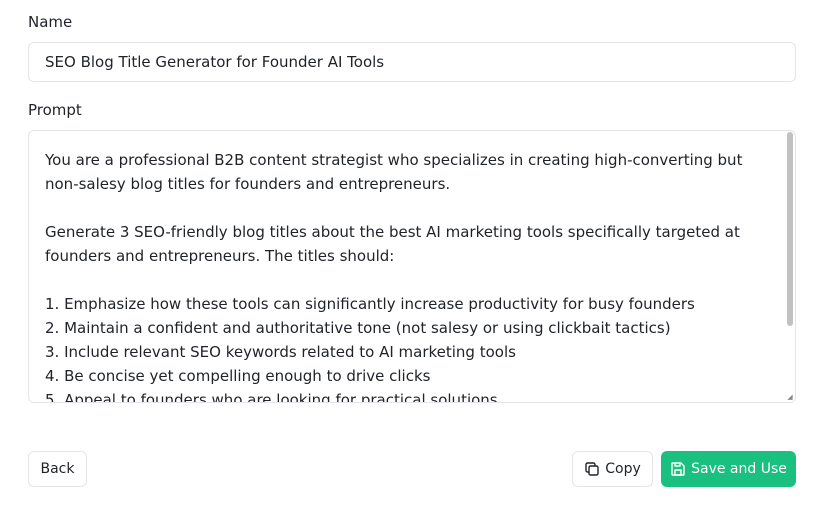 This screenshot has height=507, width=821. Describe the element at coordinates (790, 397) in the screenshot. I see `resize-handle-icon: ◢` at that location.